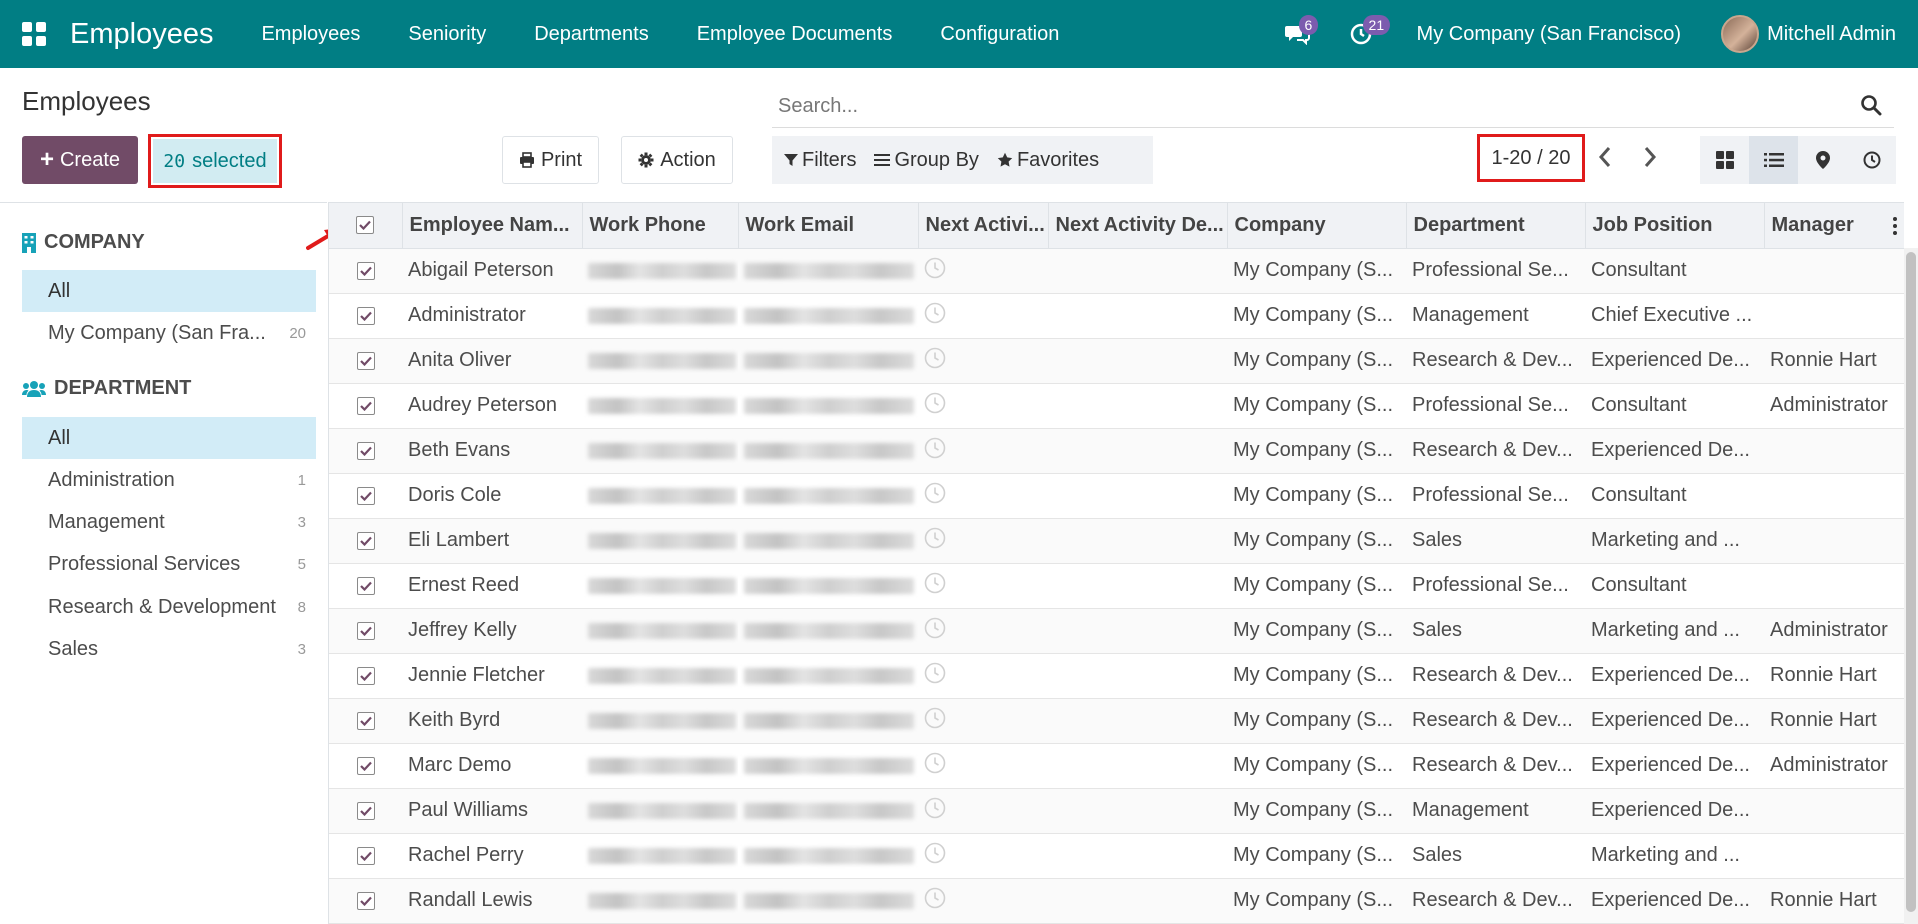  I want to click on column-work-email: Work Email, so click(828, 226).